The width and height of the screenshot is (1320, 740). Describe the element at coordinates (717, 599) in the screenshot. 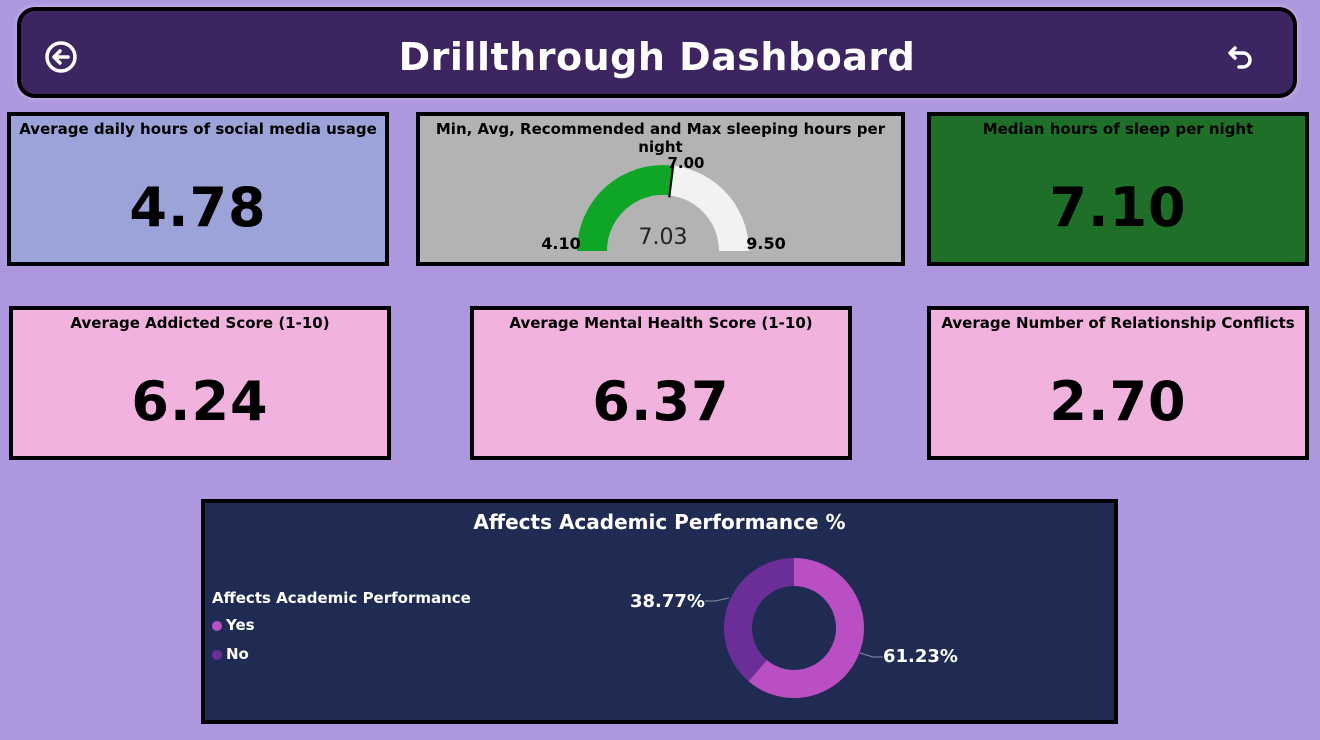

I see `leader-line-no` at that location.